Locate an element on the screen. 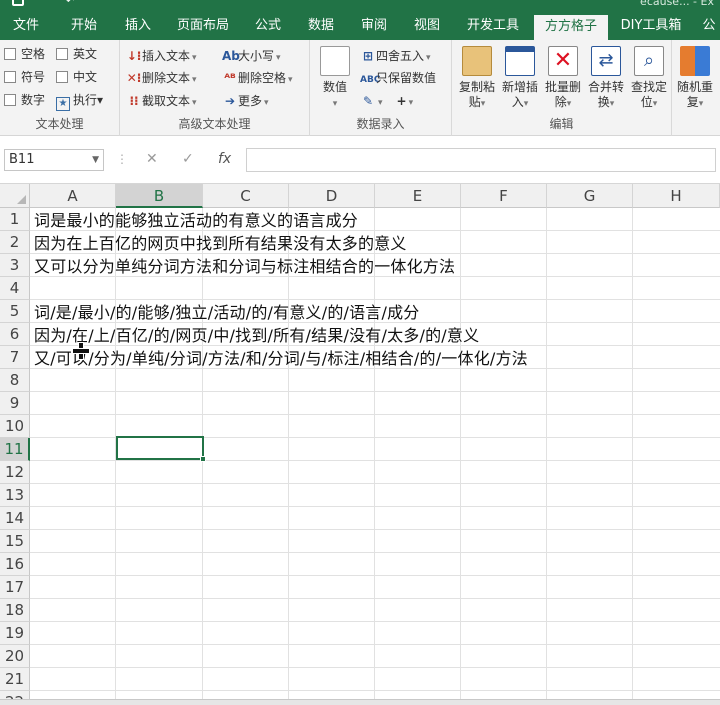 Image resolution: width=720 pixels, height=705 pixels. cell-A5: 词/是/最小/的/能够/独立/活动/的/有意义/的/语言/成分 is located at coordinates (227, 312).